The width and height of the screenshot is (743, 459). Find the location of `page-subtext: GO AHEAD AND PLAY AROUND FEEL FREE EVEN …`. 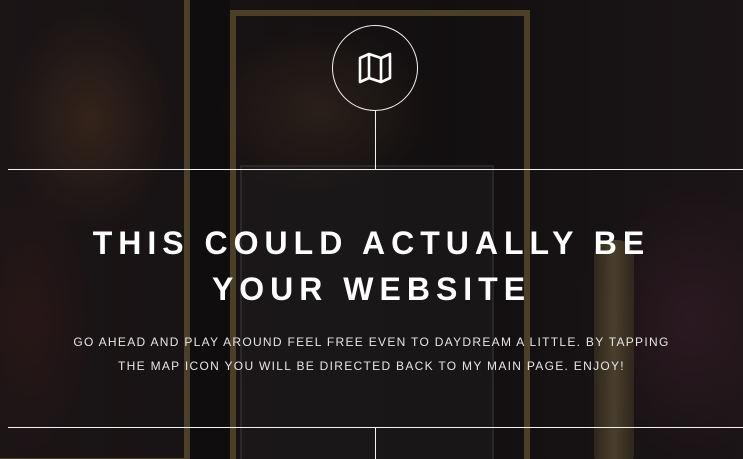

page-subtext: GO AHEAD AND PLAY AROUND FEEL FREE EVEN … is located at coordinates (371, 354).